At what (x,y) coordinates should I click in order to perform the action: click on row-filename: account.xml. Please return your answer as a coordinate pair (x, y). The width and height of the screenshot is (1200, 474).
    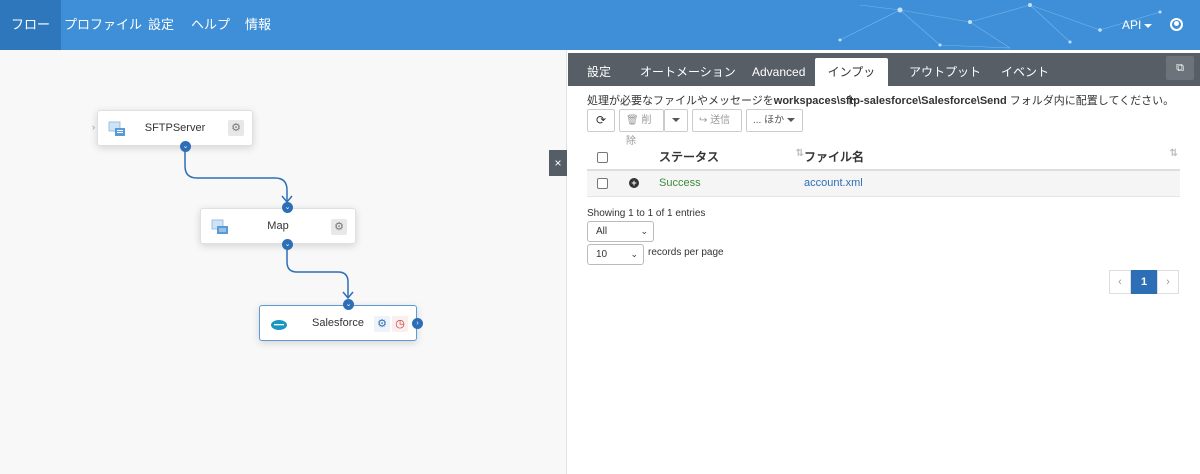
    Looking at the image, I should click on (992, 183).